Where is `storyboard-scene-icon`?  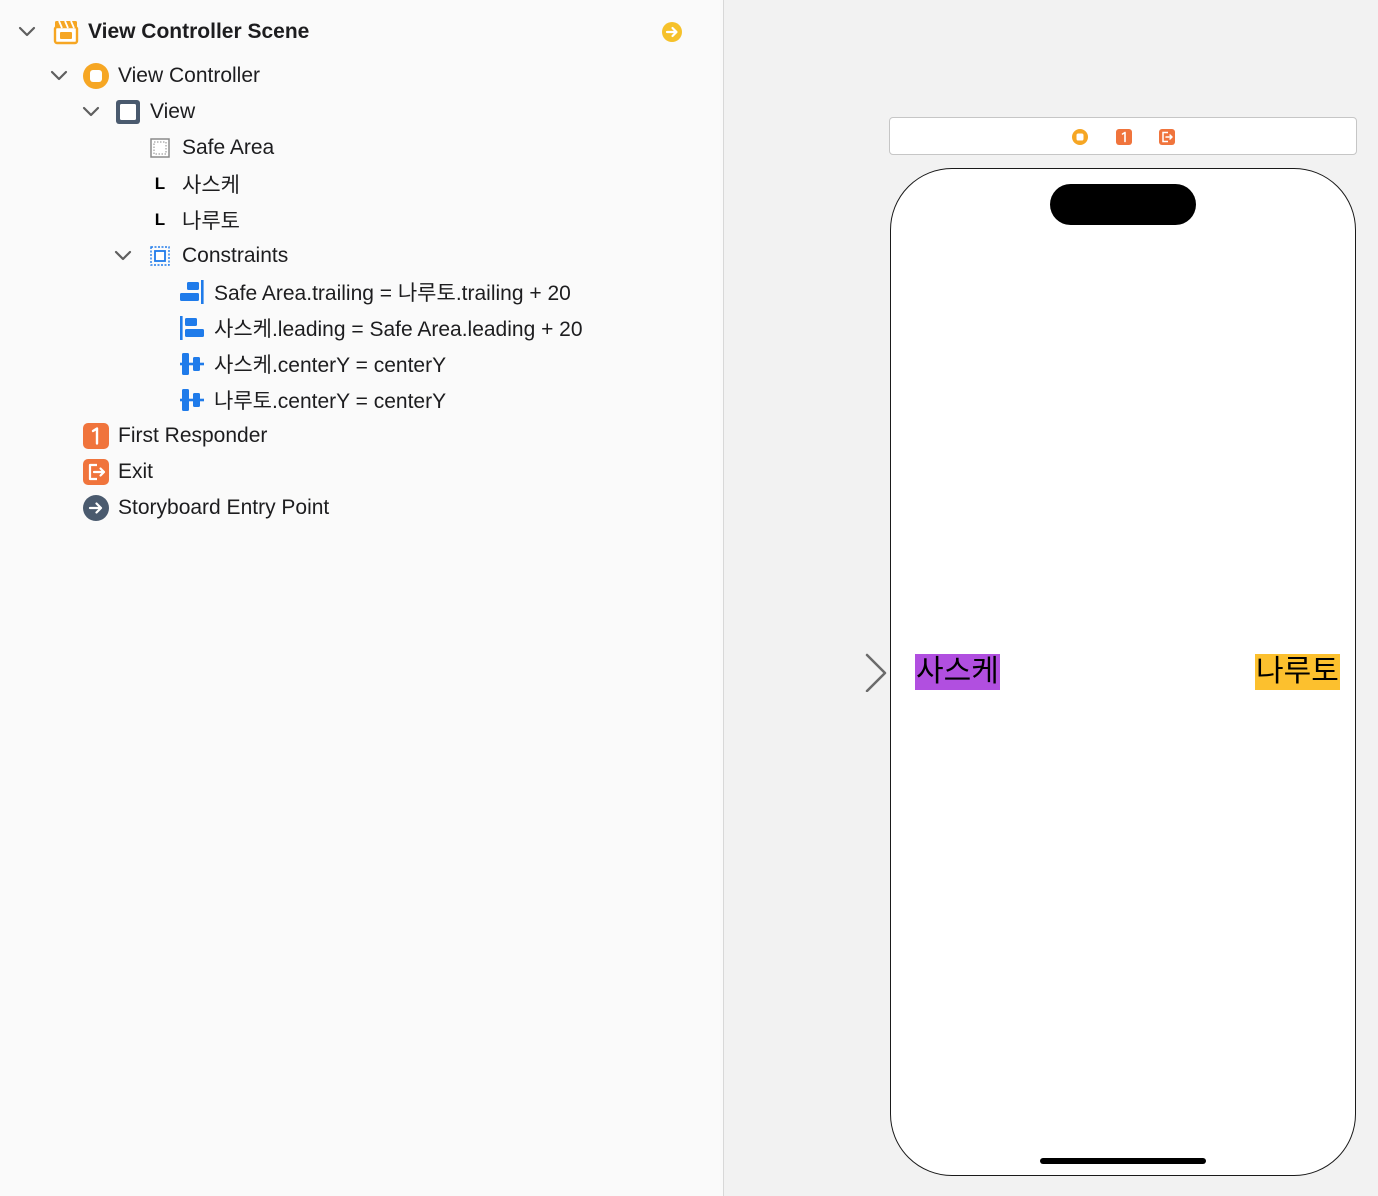 storyboard-scene-icon is located at coordinates (66, 32).